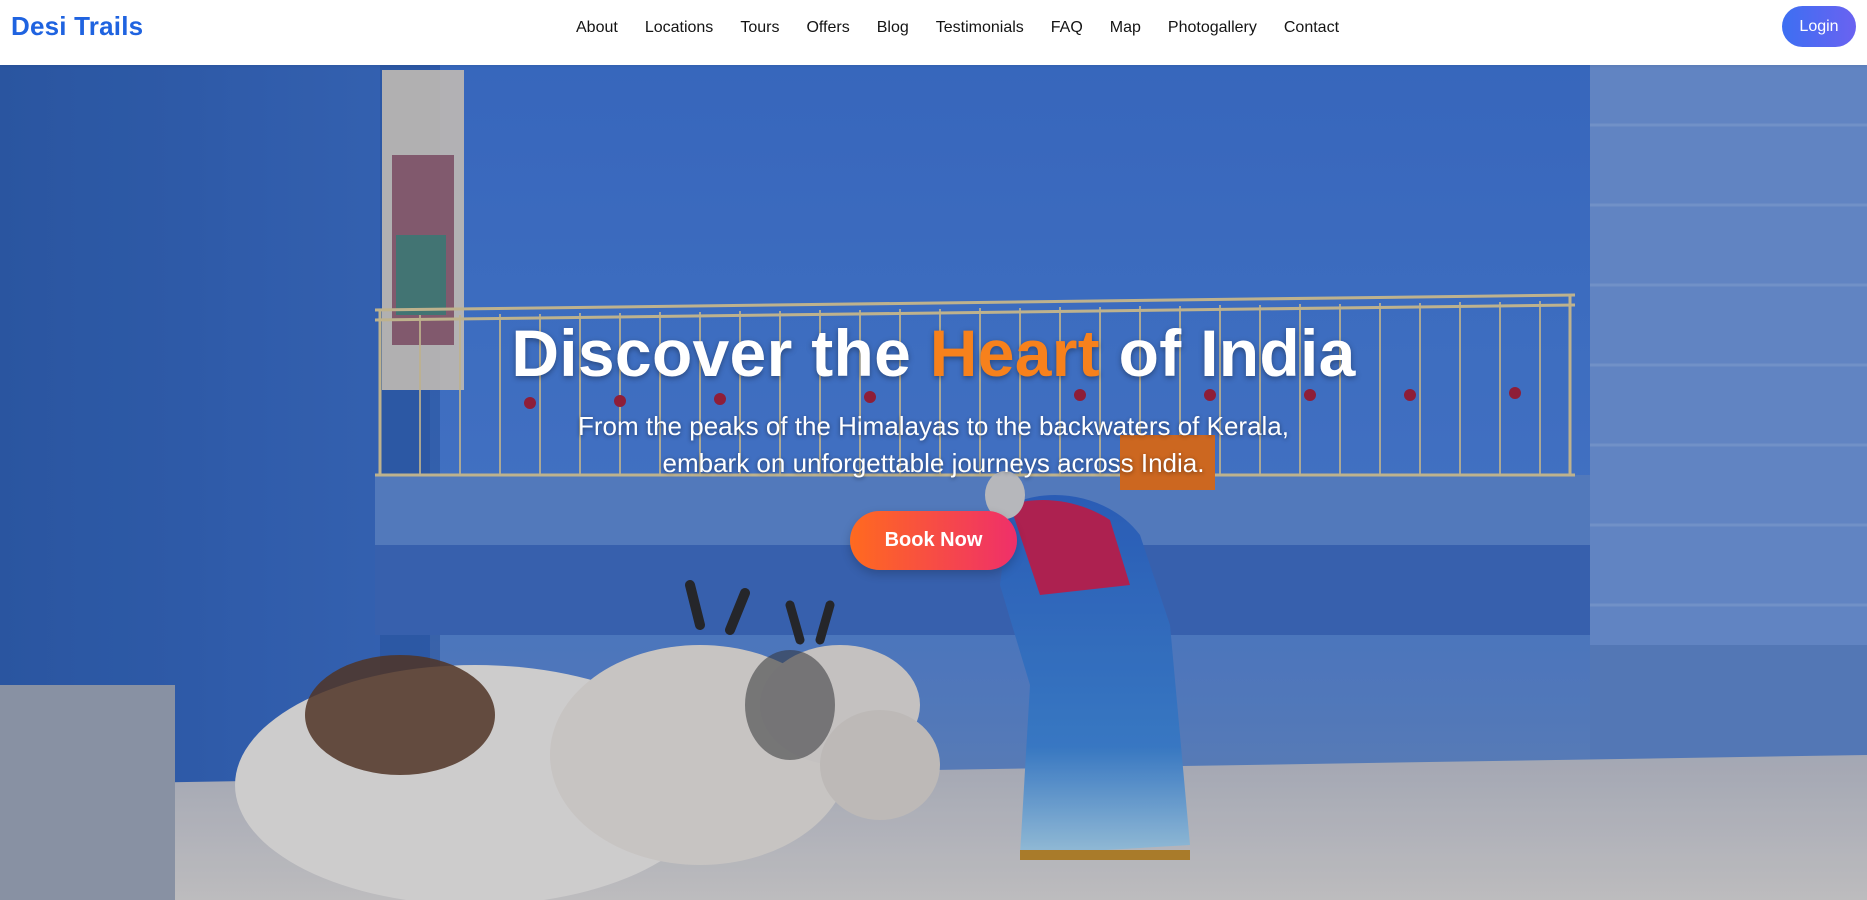 This screenshot has width=1867, height=900. Describe the element at coordinates (759, 28) in the screenshot. I see `nav-item-tours: Tours` at that location.